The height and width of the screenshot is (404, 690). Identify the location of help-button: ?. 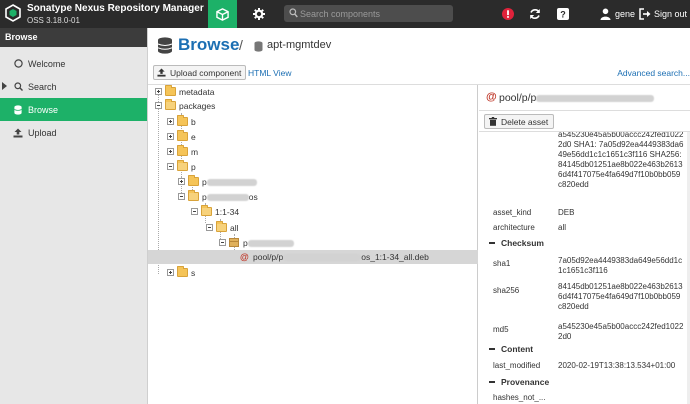
(563, 14).